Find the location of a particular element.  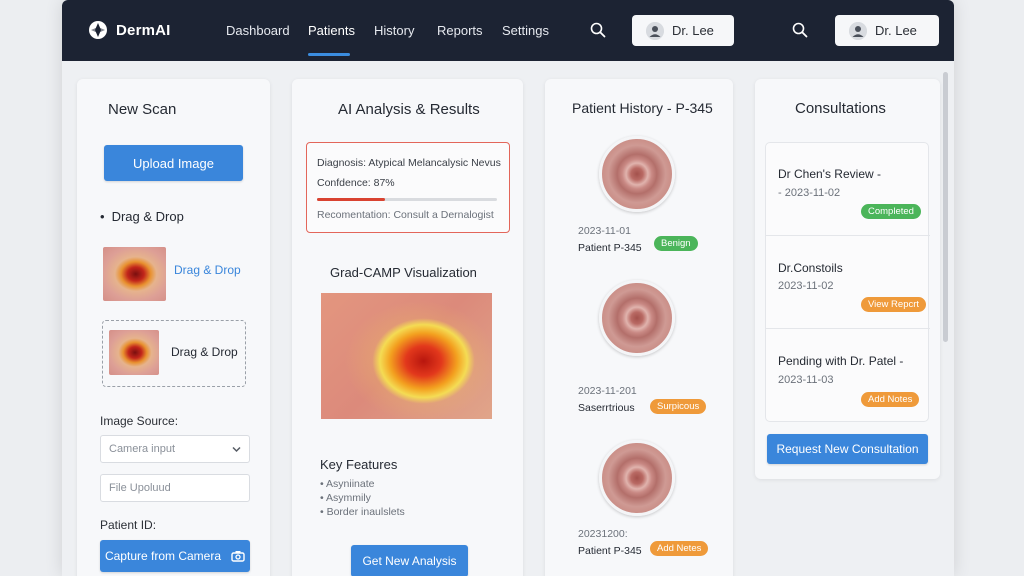

consultation-date: - 2023-11-02 is located at coordinates (809, 193).